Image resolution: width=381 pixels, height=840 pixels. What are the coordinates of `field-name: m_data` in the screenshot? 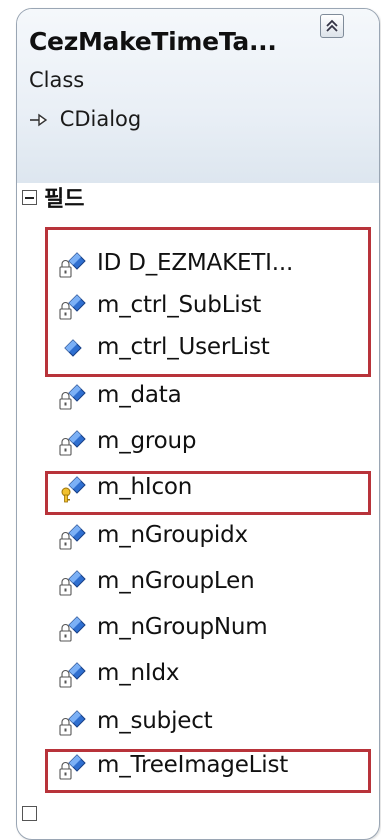 It's located at (139, 395).